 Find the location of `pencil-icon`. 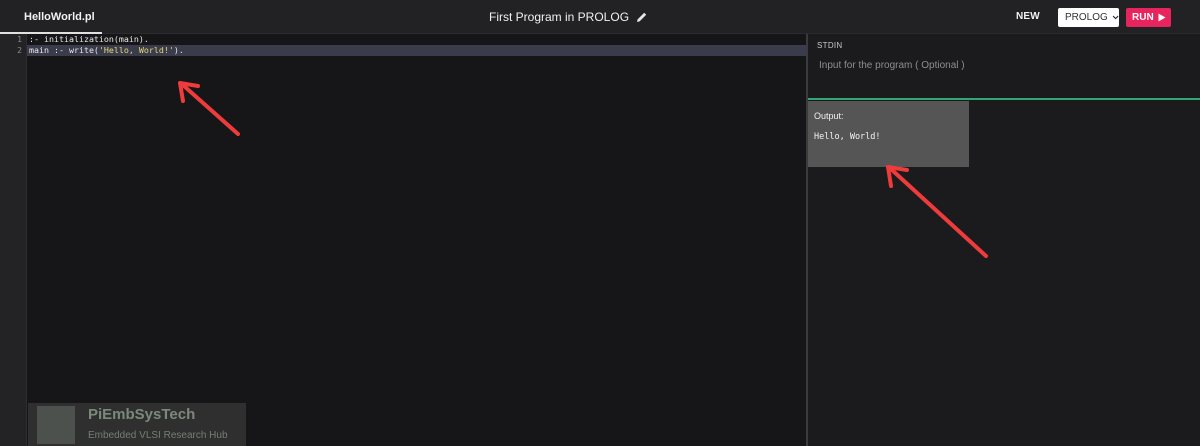

pencil-icon is located at coordinates (642, 17).